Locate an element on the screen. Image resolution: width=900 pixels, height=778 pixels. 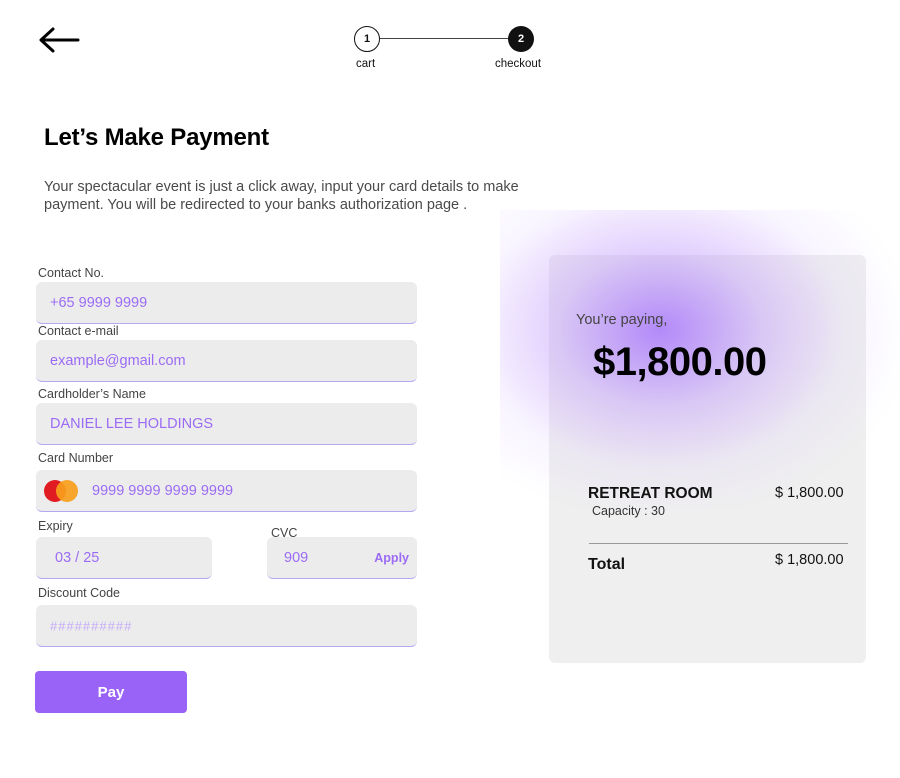
contact-no-value: +65 9999 9999 is located at coordinates (99, 302).